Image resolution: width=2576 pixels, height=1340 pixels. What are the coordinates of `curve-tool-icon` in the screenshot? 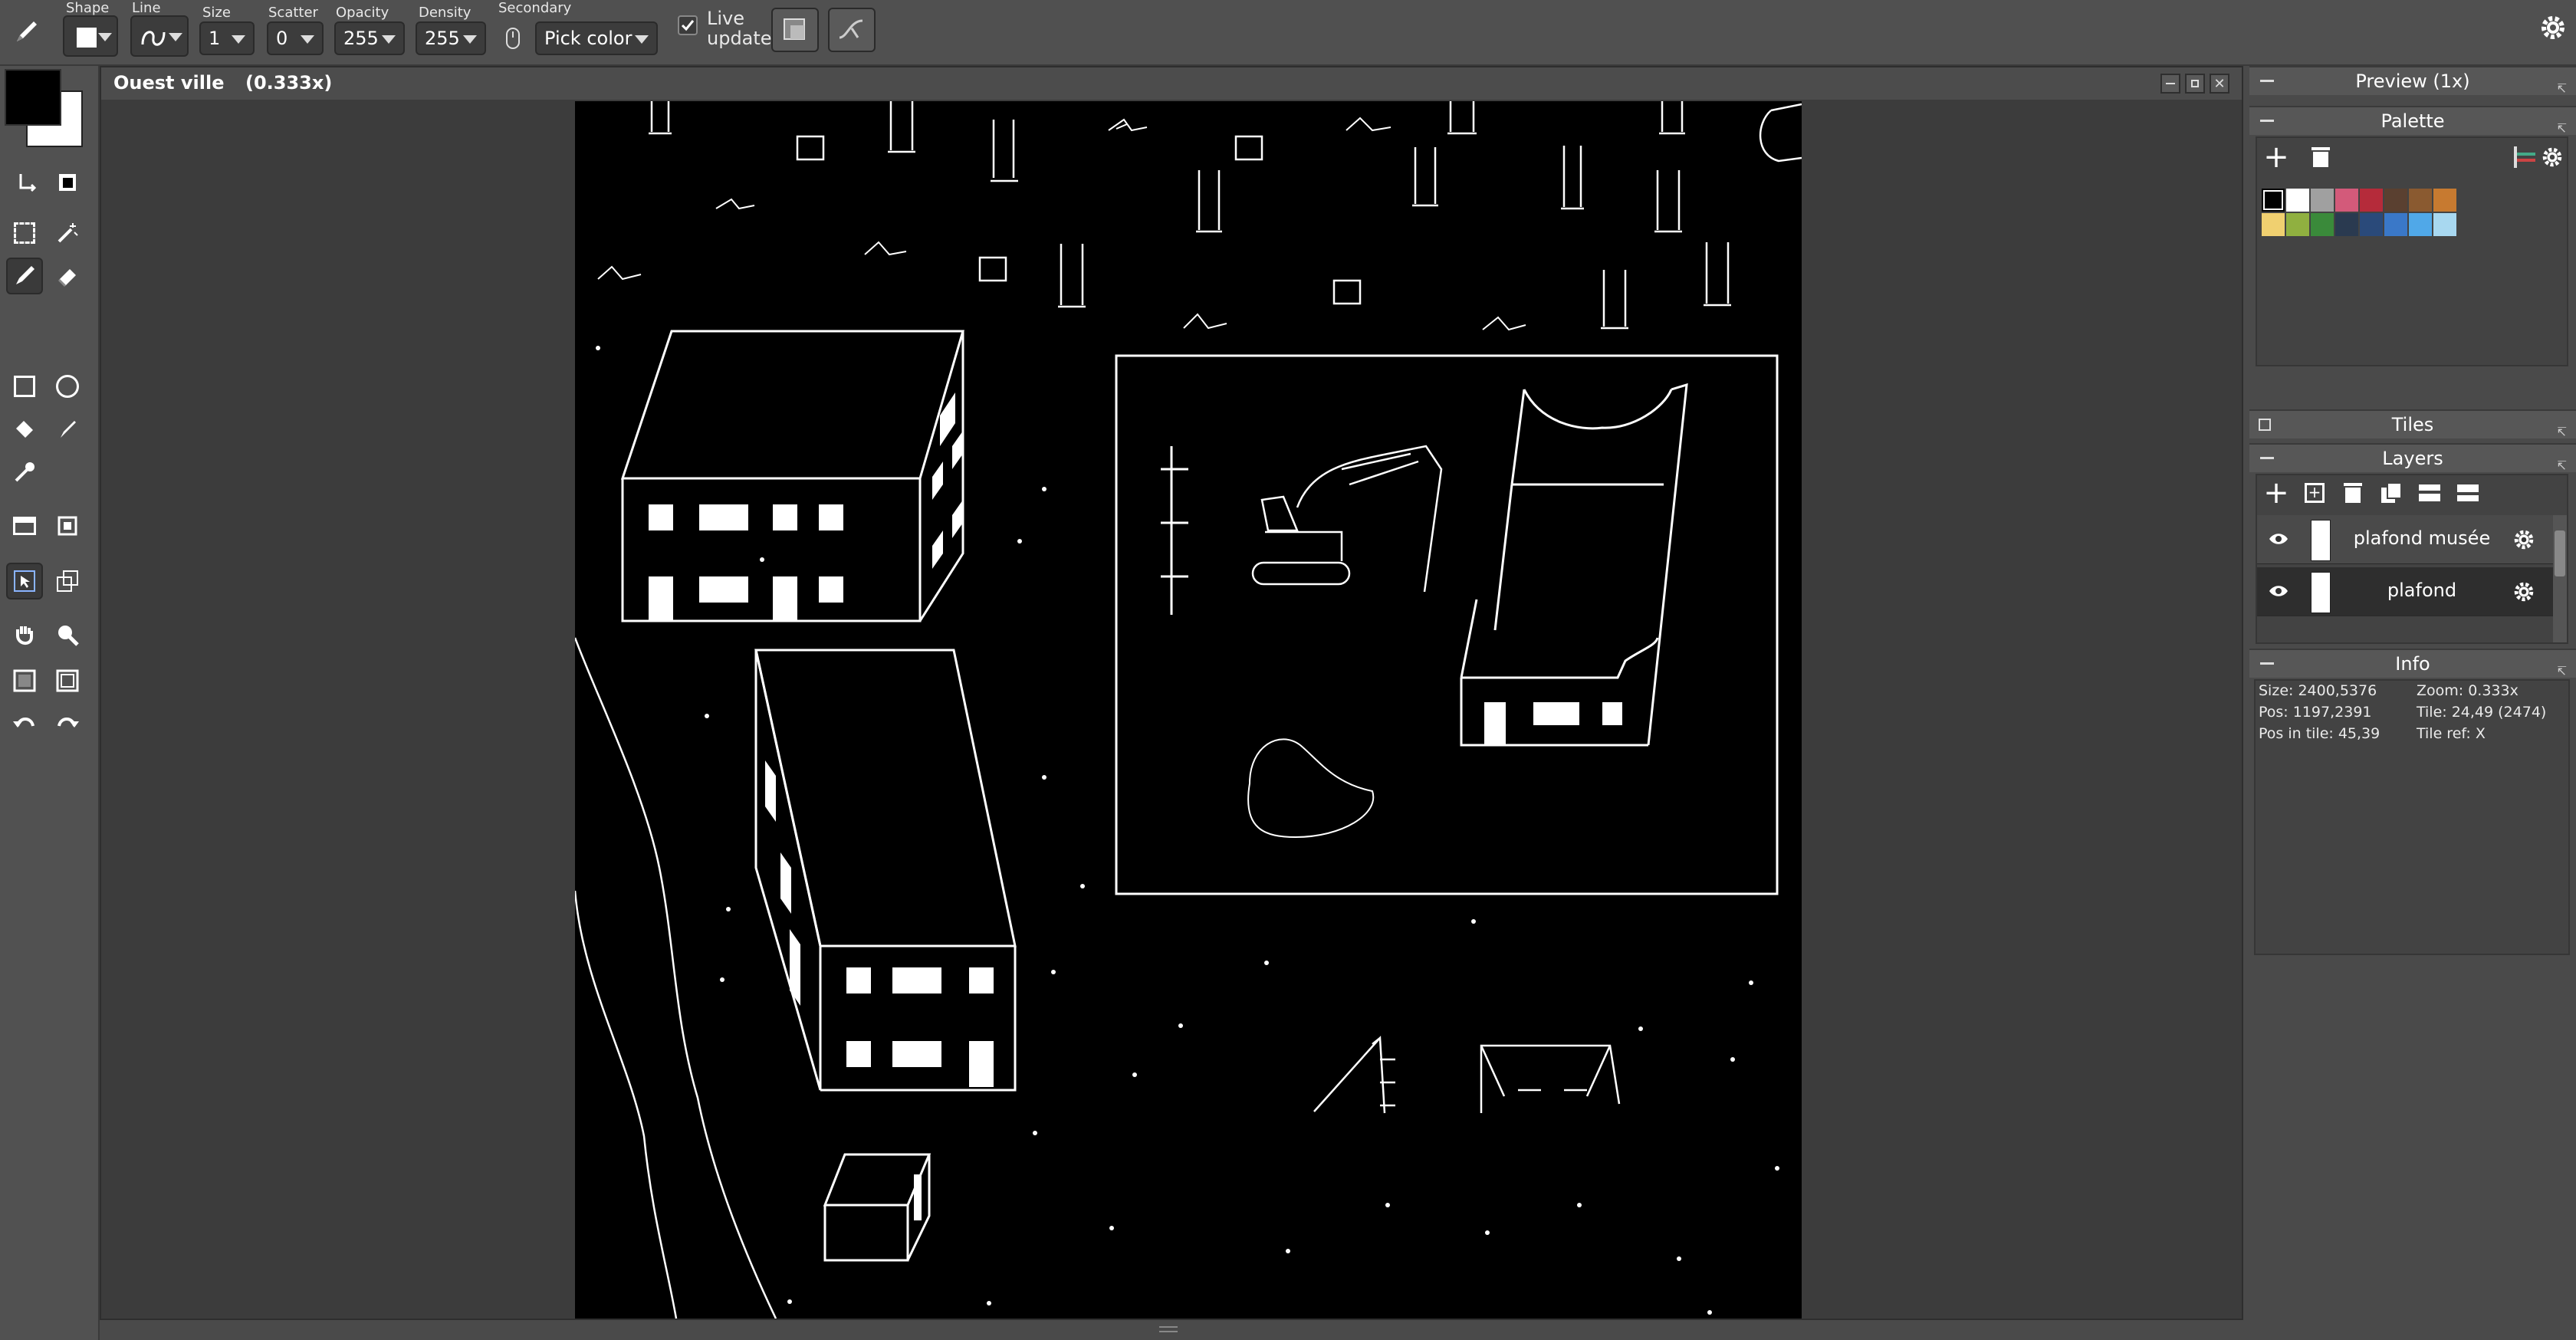 It's located at (851, 29).